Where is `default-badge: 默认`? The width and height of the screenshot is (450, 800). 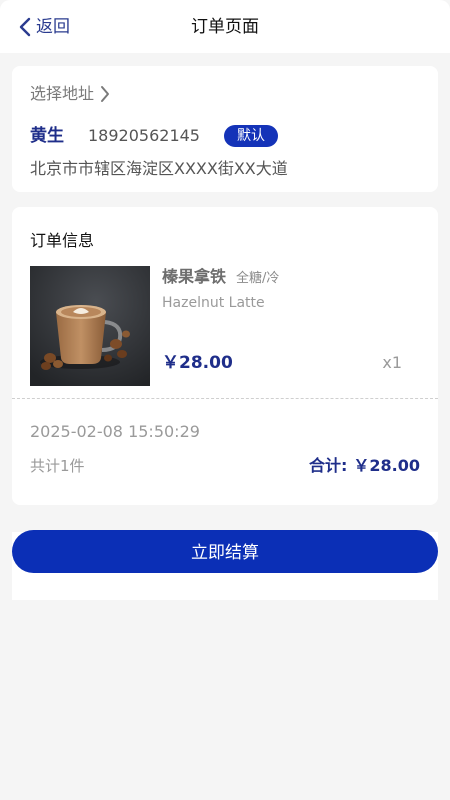 default-badge: 默认 is located at coordinates (250, 136).